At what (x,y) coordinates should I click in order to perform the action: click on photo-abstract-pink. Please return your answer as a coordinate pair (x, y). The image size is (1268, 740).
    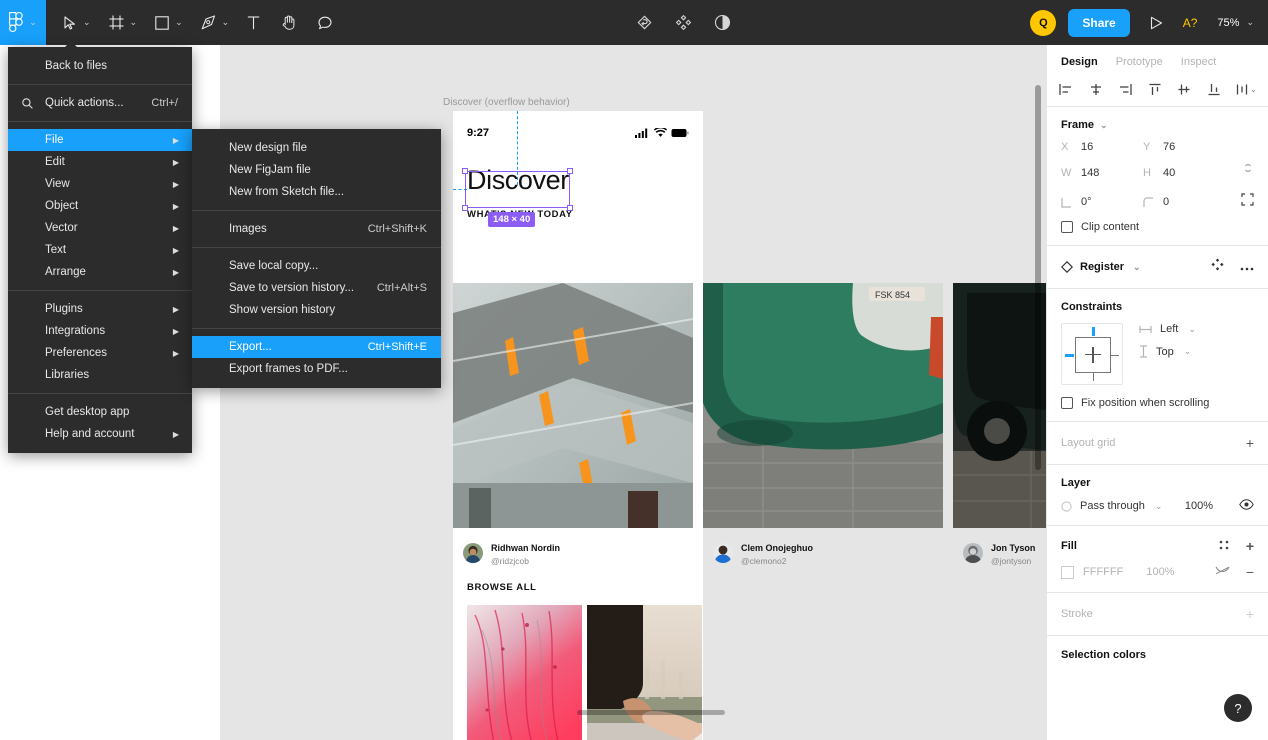
    Looking at the image, I should click on (524, 672).